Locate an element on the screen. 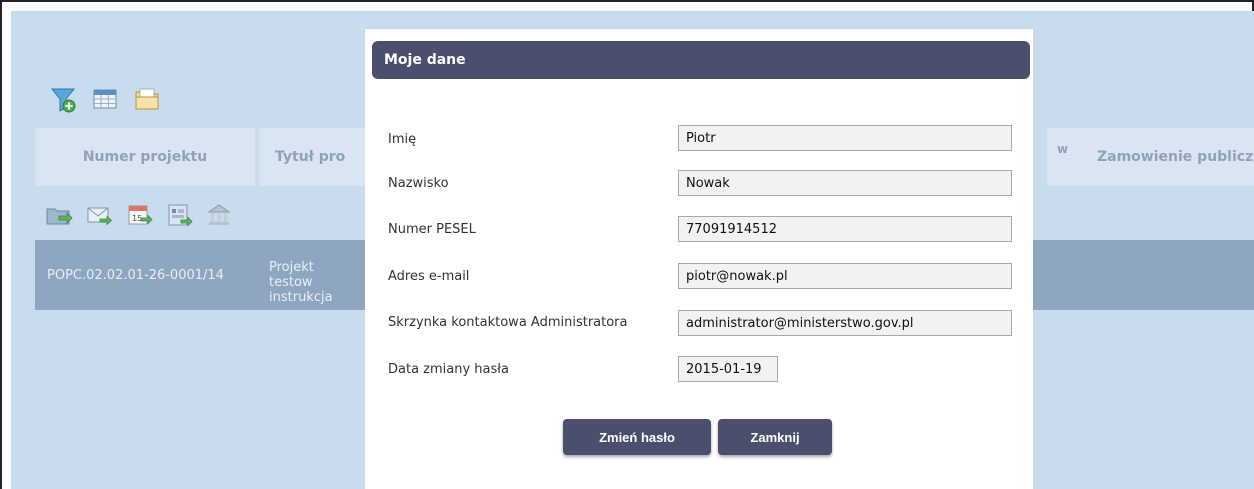 The height and width of the screenshot is (489, 1254). field-nazwisko: Nowak is located at coordinates (845, 183).